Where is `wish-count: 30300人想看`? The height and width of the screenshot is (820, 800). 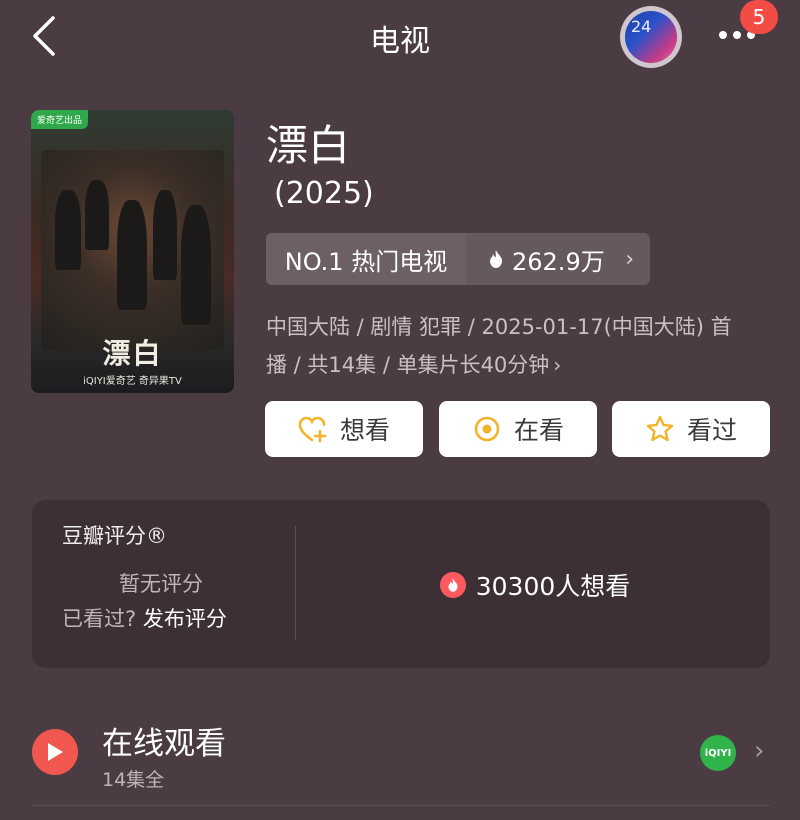 wish-count: 30300人想看 is located at coordinates (553, 586).